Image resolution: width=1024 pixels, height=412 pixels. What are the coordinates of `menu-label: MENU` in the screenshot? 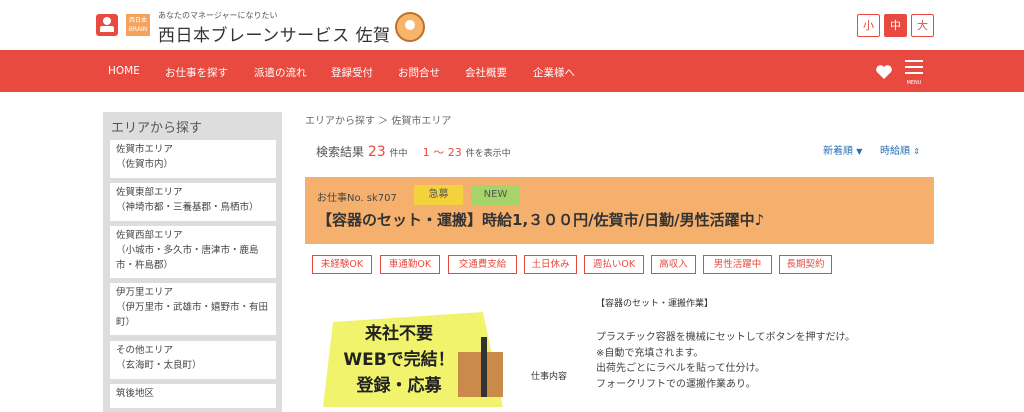 It's located at (914, 83).